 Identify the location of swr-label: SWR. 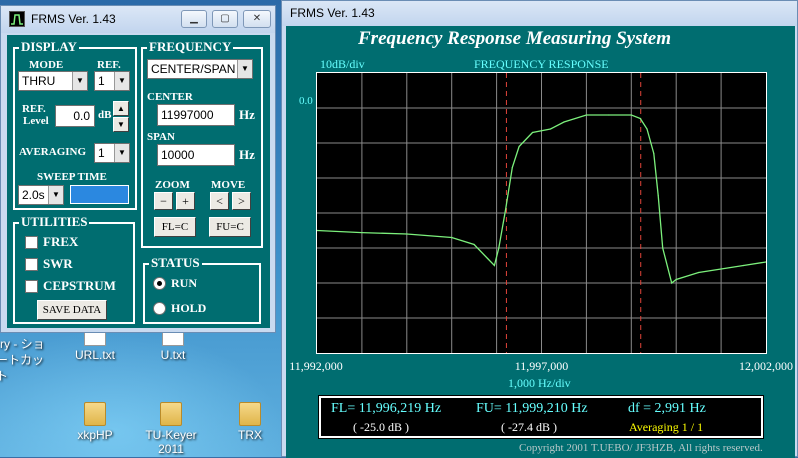
(58, 263).